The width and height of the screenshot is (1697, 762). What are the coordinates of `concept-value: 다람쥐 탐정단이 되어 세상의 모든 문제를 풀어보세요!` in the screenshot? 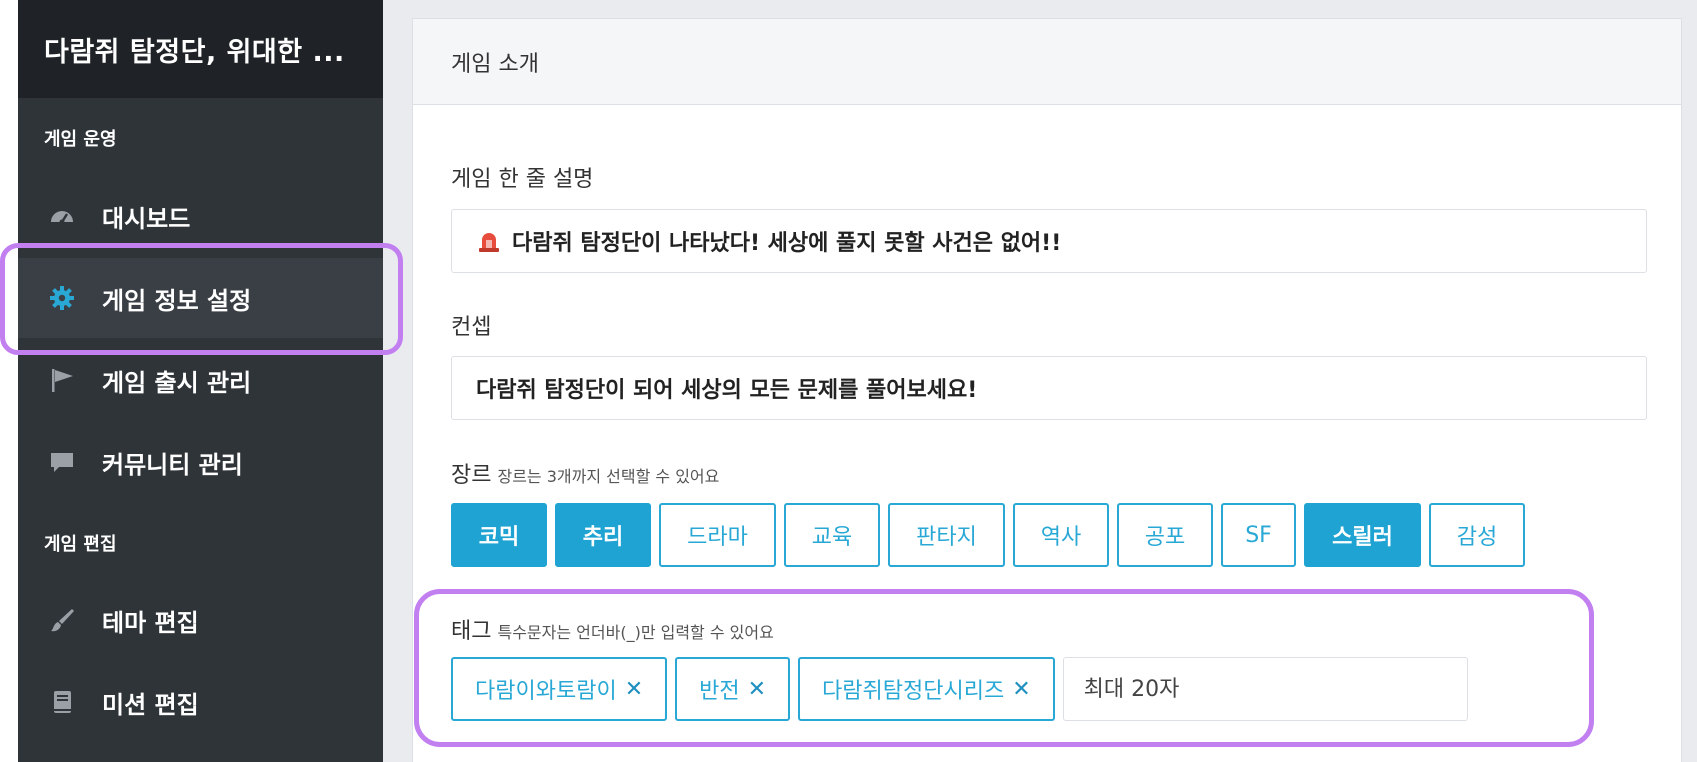 It's located at (727, 390).